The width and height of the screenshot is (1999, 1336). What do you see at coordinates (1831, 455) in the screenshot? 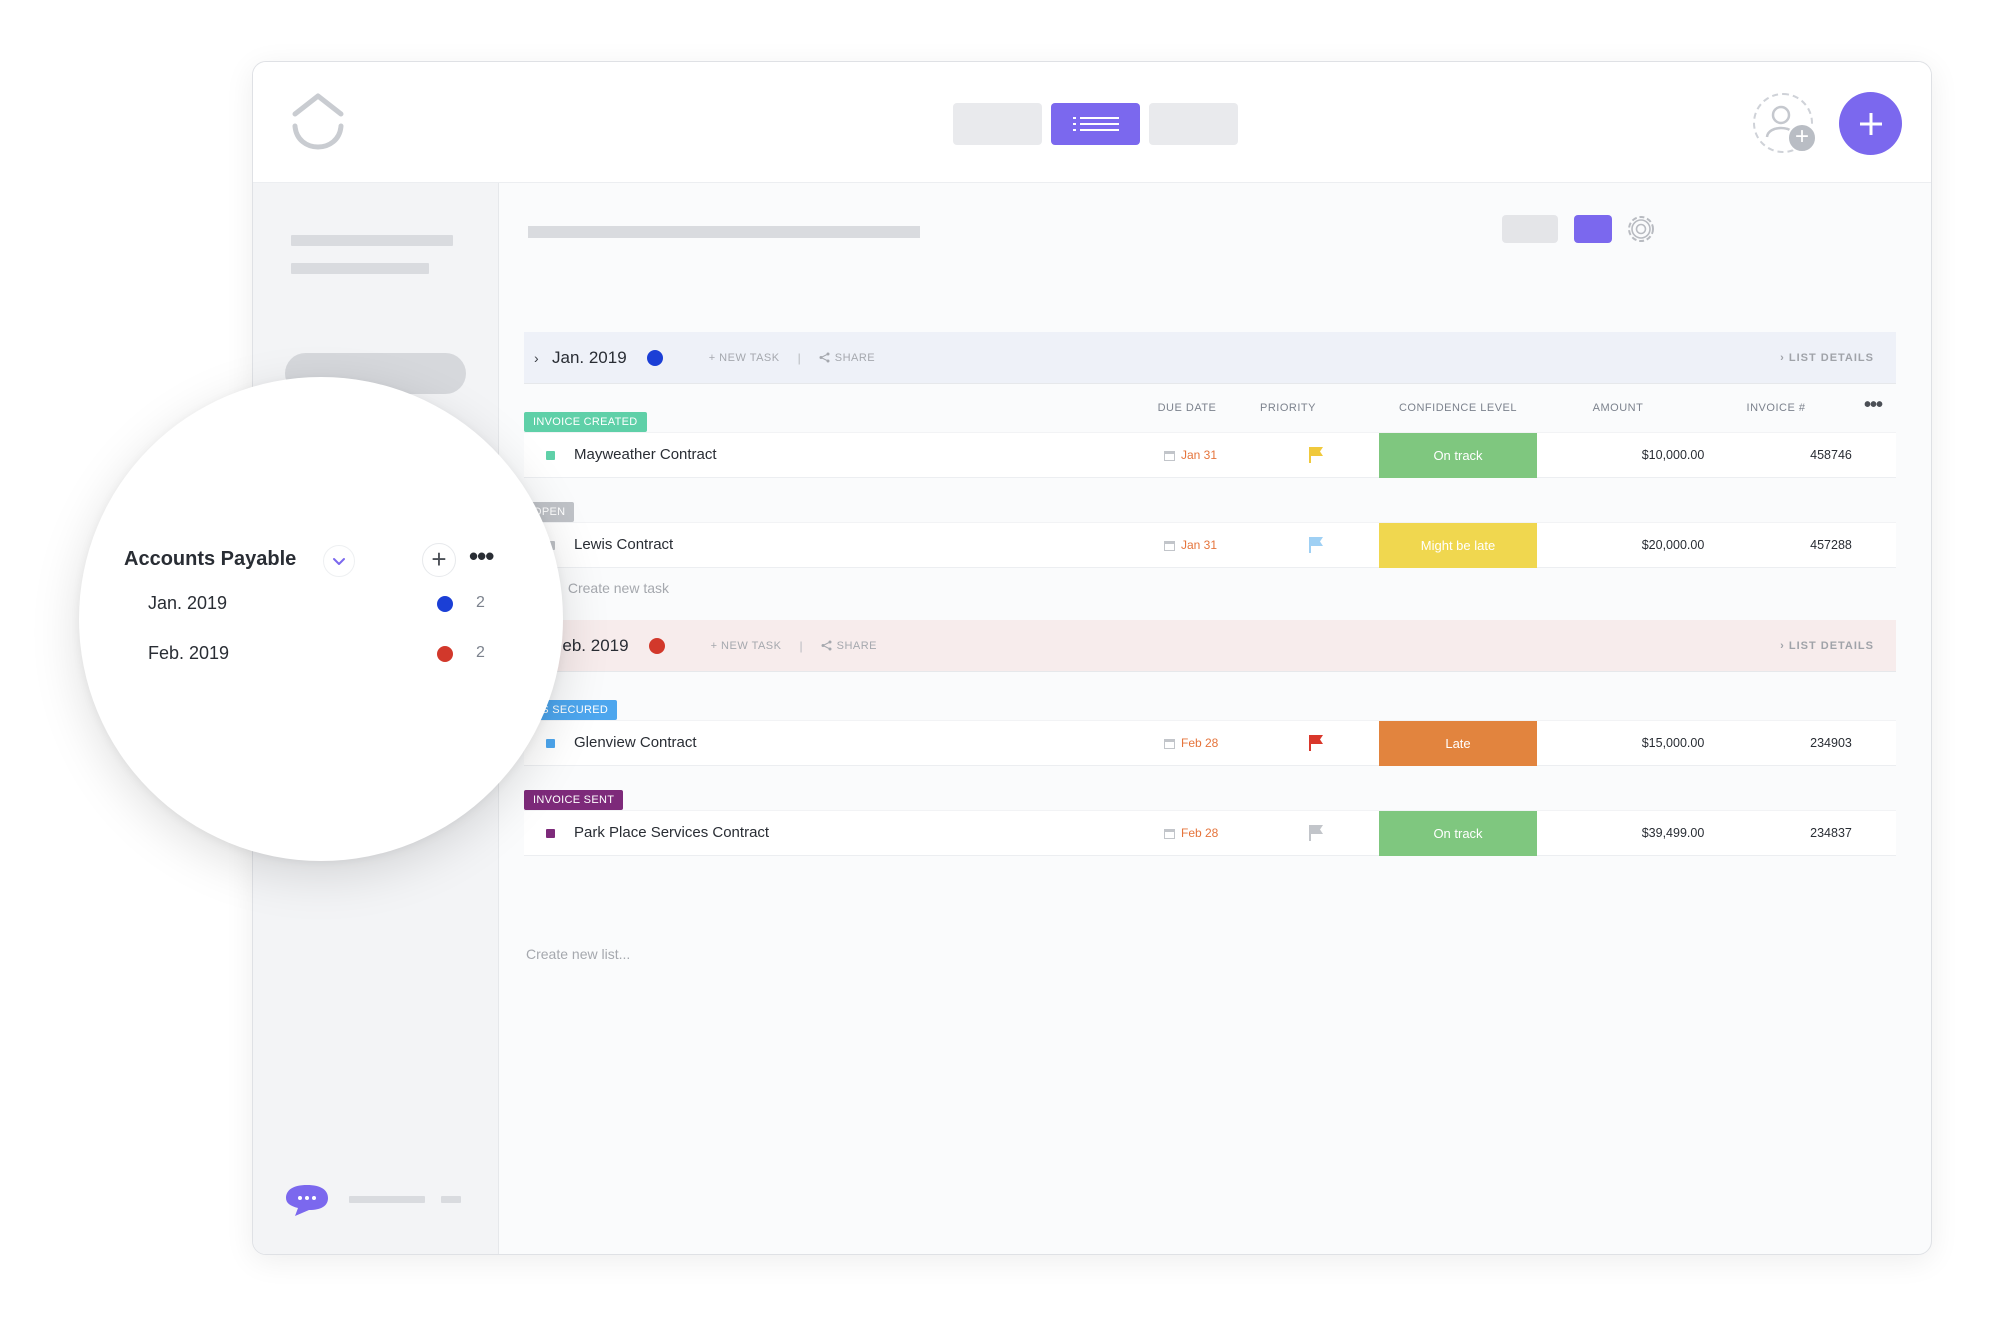
I see `invoice-number: 458746` at bounding box center [1831, 455].